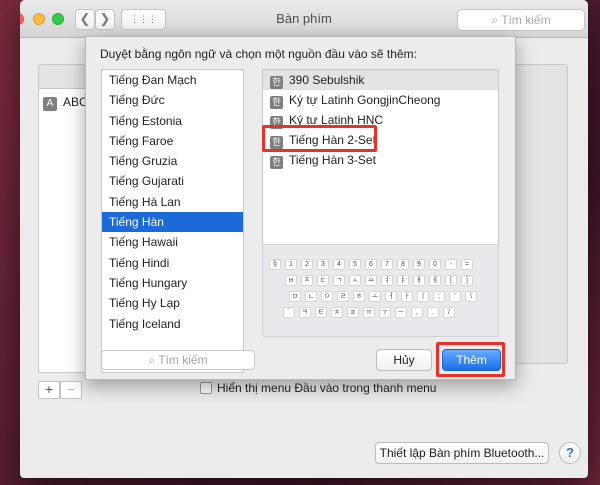 This screenshot has height=485, width=600. I want to click on keyboard-key: /, so click(449, 312).